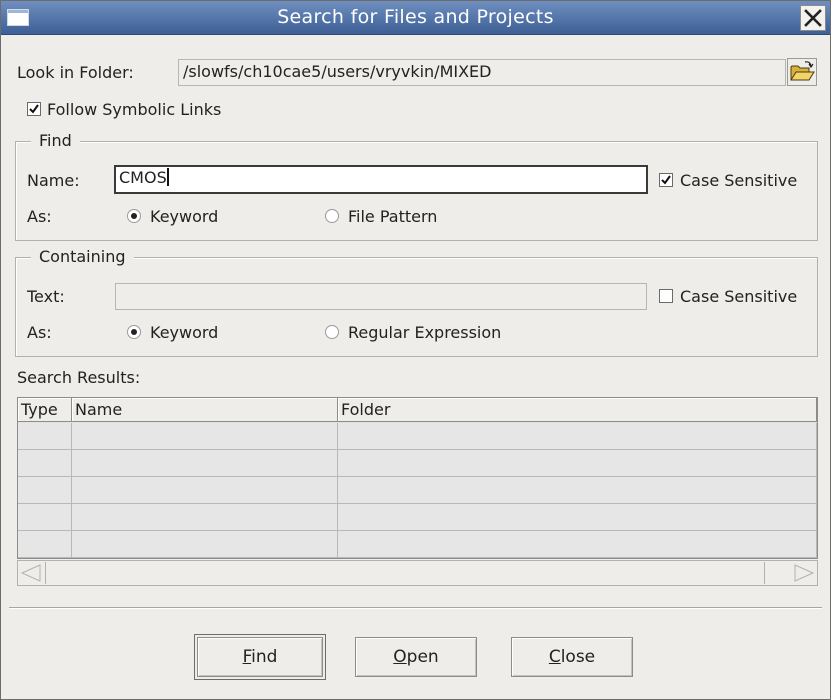 This screenshot has height=700, width=831. I want to click on find-as-label: As:, so click(39, 216).